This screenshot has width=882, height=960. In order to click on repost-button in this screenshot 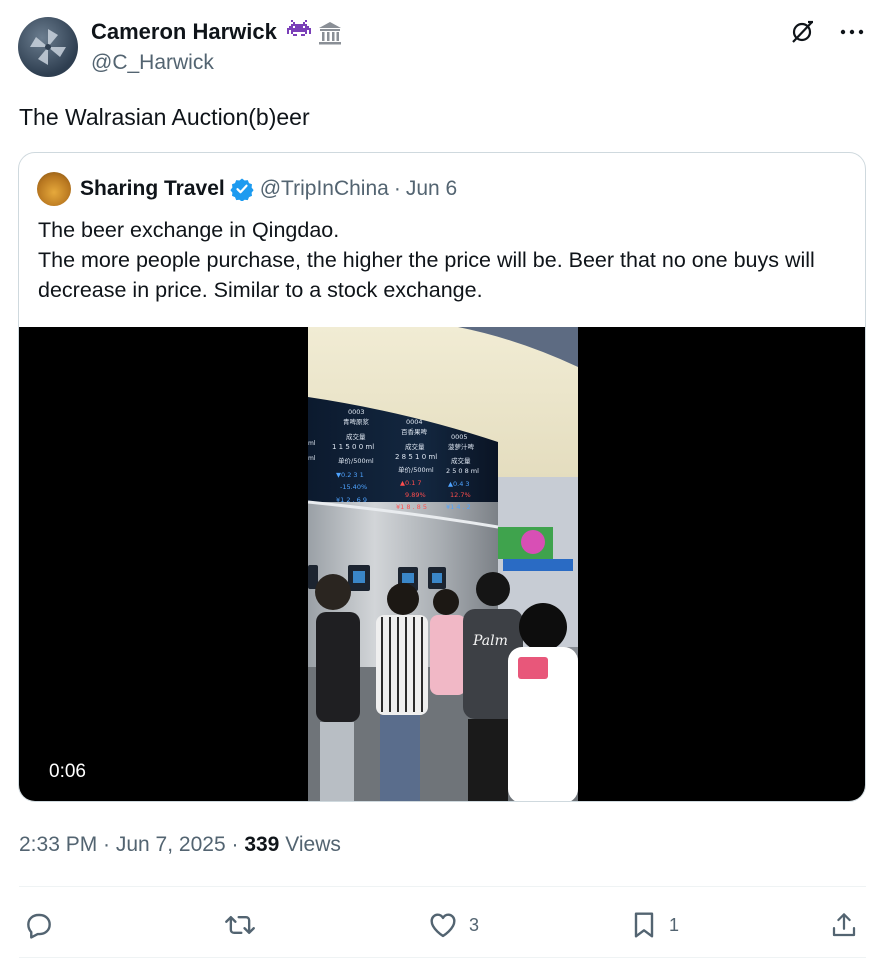, I will do `click(245, 925)`.